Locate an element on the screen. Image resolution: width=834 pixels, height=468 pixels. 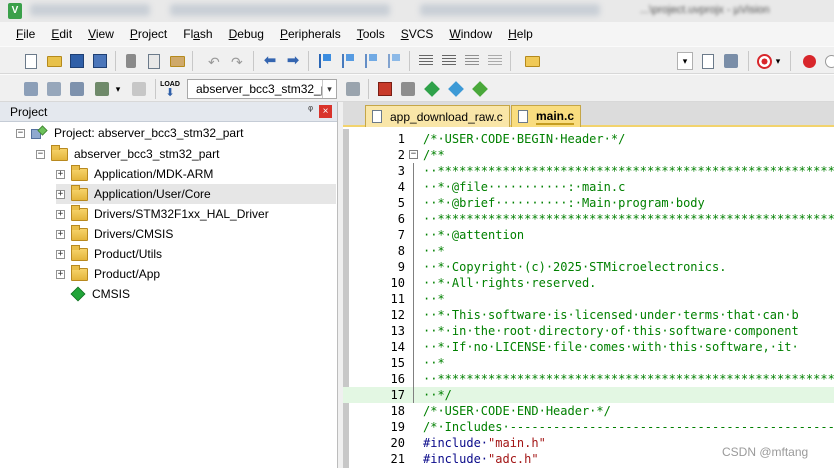
menu-tools: Tools is located at coordinates (371, 34).